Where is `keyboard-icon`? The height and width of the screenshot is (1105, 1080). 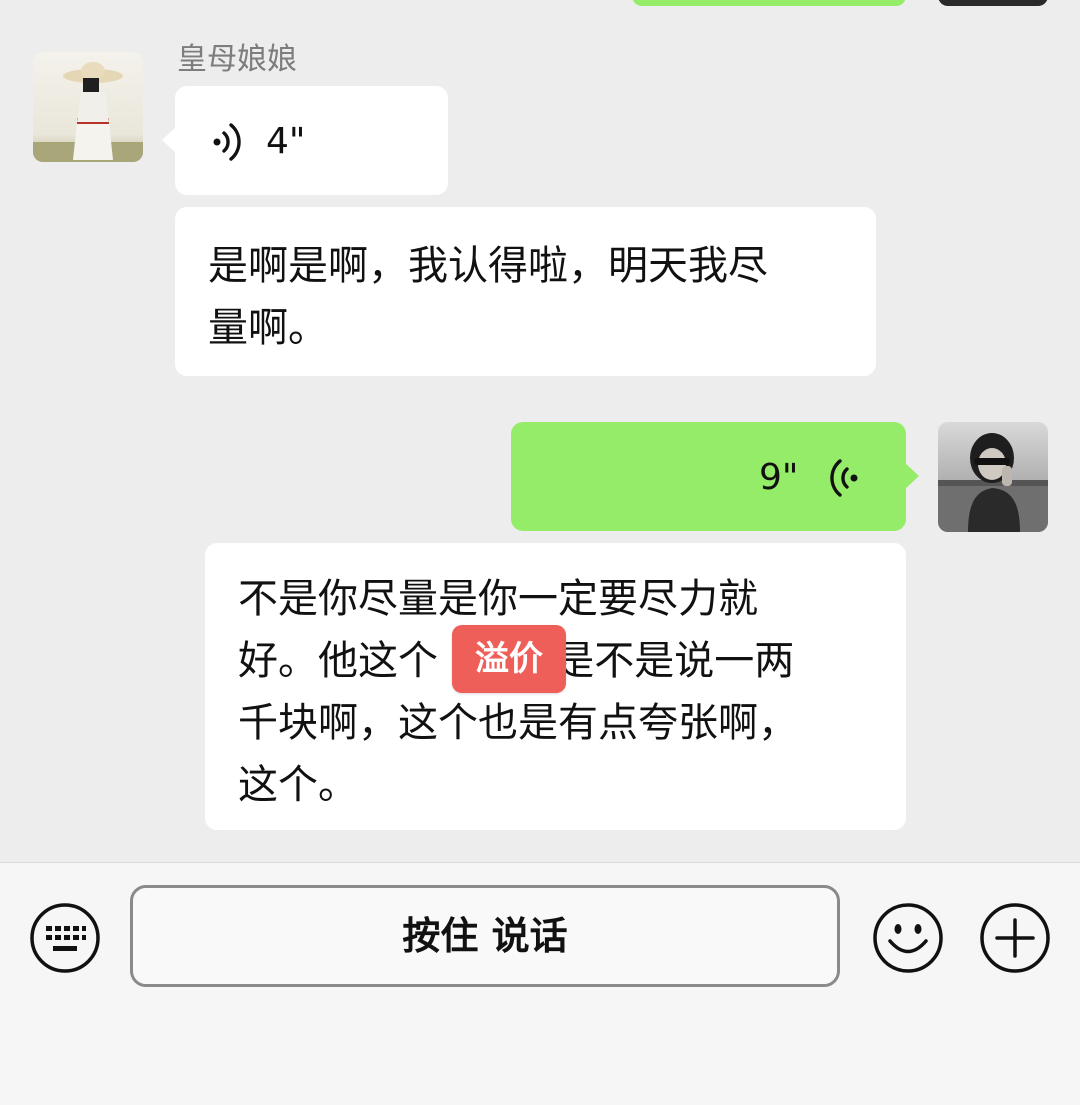 keyboard-icon is located at coordinates (65, 938).